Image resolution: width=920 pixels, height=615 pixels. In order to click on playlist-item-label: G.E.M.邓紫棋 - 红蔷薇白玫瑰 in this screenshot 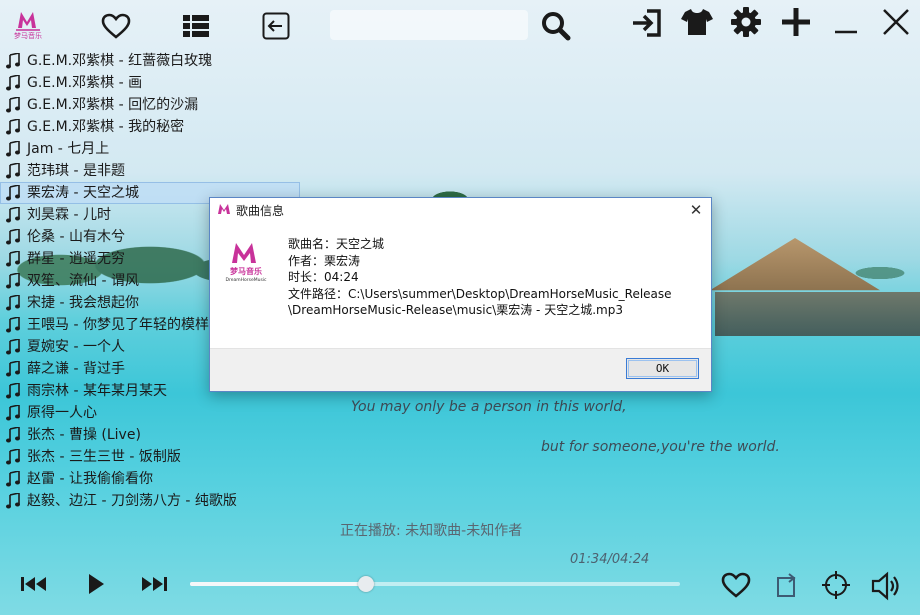, I will do `click(120, 61)`.